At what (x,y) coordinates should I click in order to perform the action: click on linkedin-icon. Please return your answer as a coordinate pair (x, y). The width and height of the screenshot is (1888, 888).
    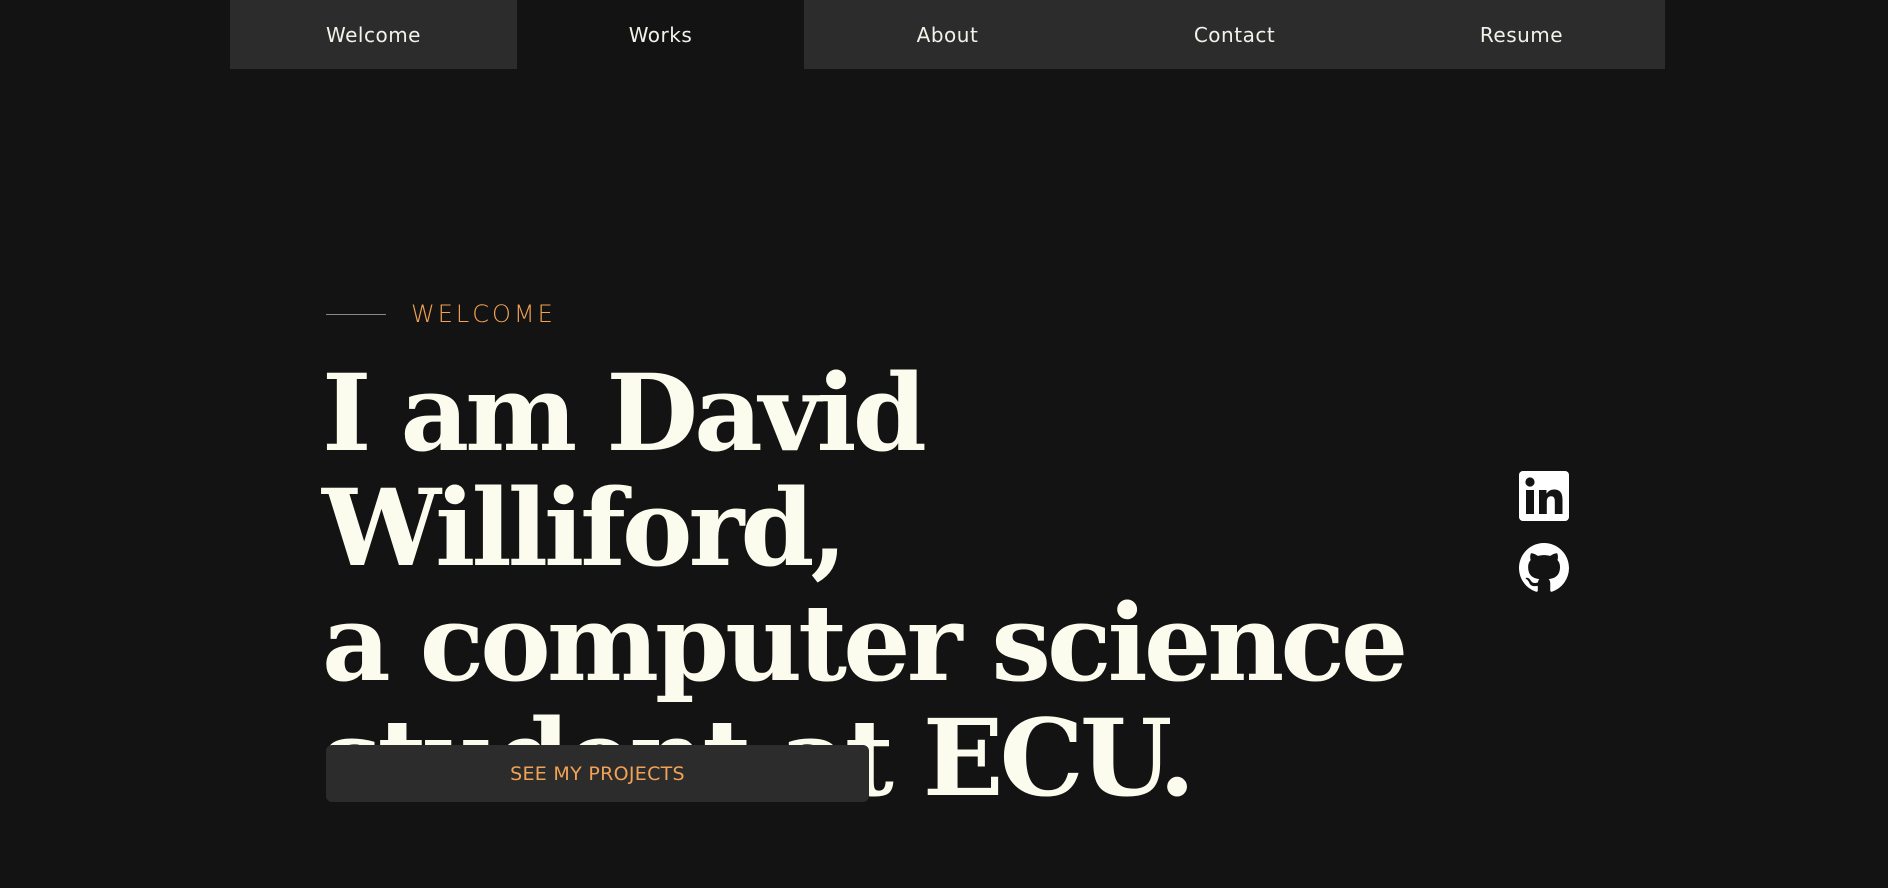
    Looking at the image, I should click on (1544, 496).